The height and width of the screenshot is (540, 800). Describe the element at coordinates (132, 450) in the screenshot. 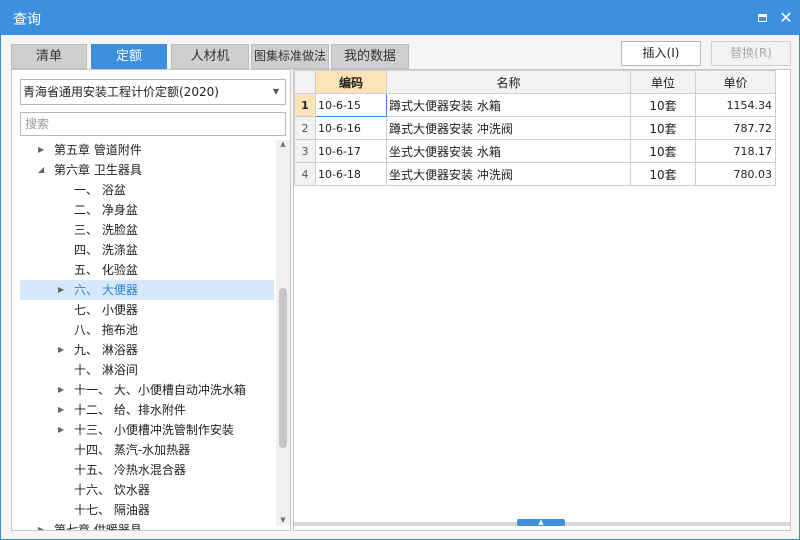

I see `tree-item-label: 十四、 蒸汽-水加热器` at that location.